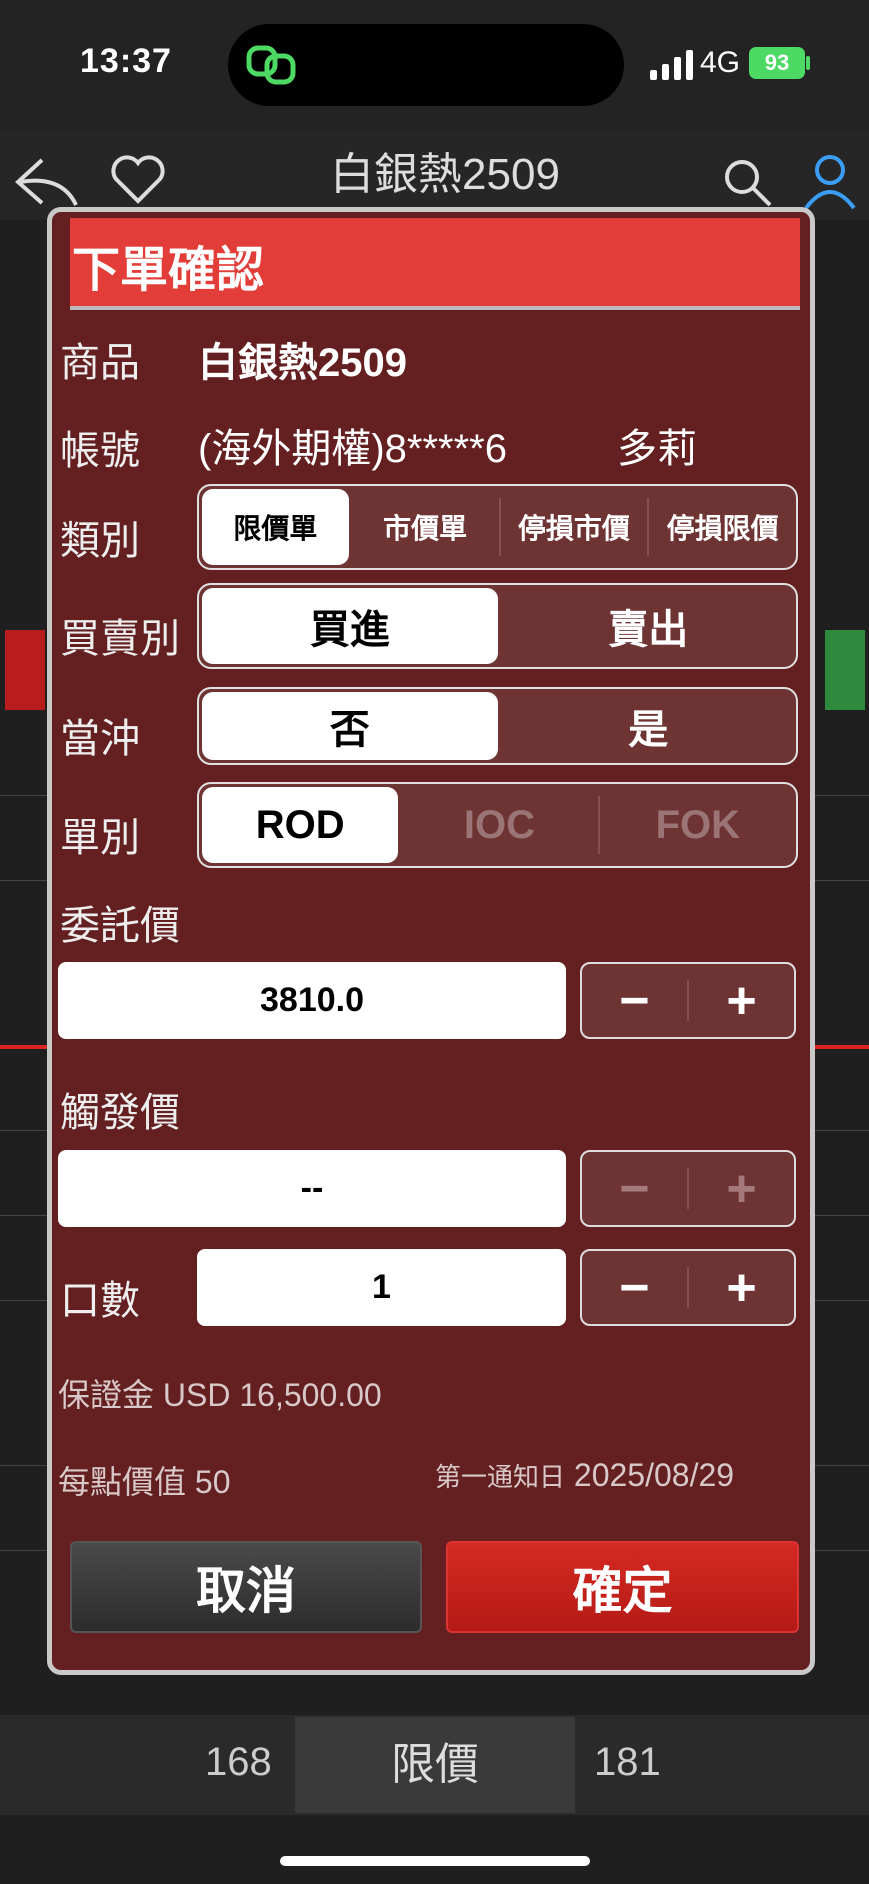 This screenshot has height=1884, width=869. What do you see at coordinates (627, 1762) in the screenshot?
I see `ask-qty: 181` at bounding box center [627, 1762].